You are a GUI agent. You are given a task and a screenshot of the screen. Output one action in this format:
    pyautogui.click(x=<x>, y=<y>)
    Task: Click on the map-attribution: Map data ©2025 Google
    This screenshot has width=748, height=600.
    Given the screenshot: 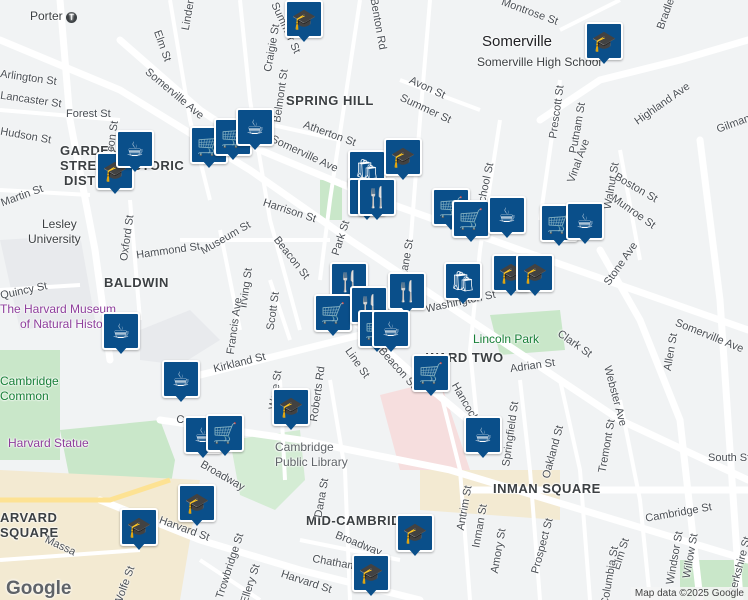 What is the action you would take?
    pyautogui.click(x=689, y=593)
    